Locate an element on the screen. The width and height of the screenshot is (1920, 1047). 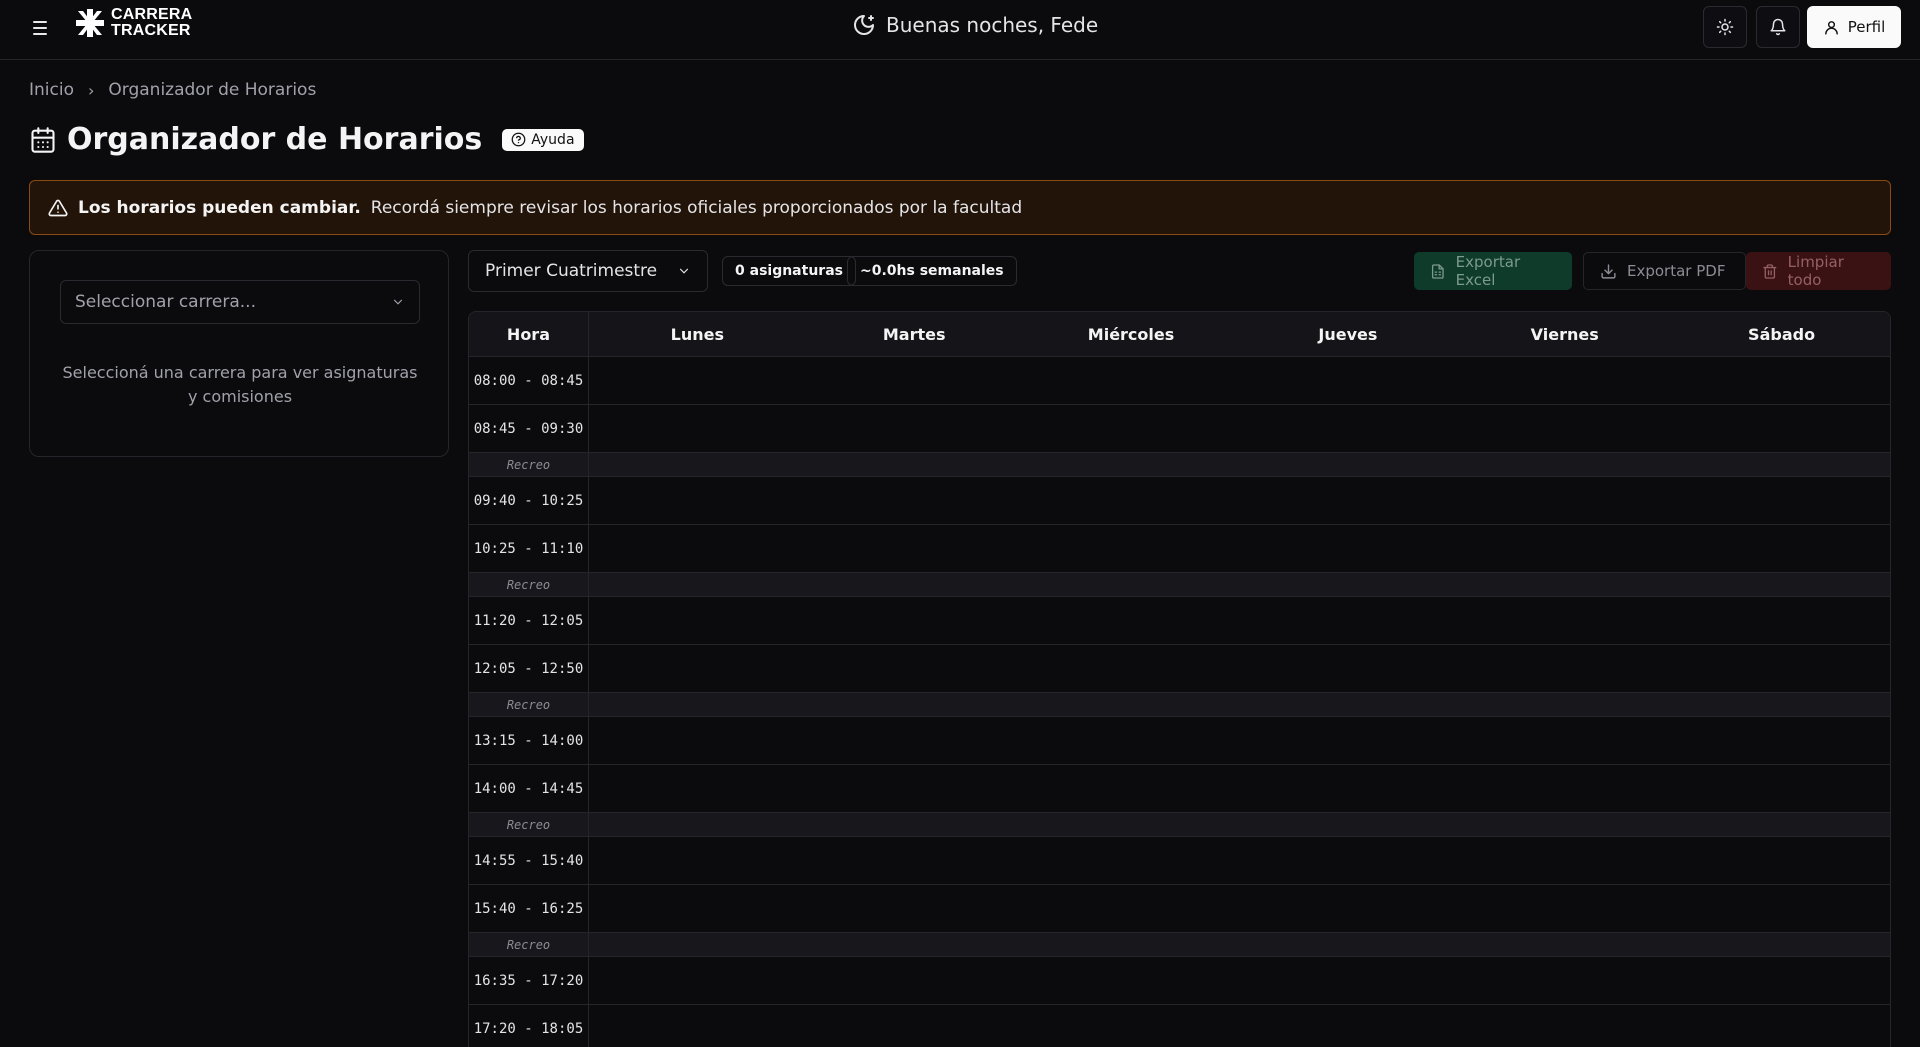
term-select-value: Primer Cuatrimestre is located at coordinates (571, 271).